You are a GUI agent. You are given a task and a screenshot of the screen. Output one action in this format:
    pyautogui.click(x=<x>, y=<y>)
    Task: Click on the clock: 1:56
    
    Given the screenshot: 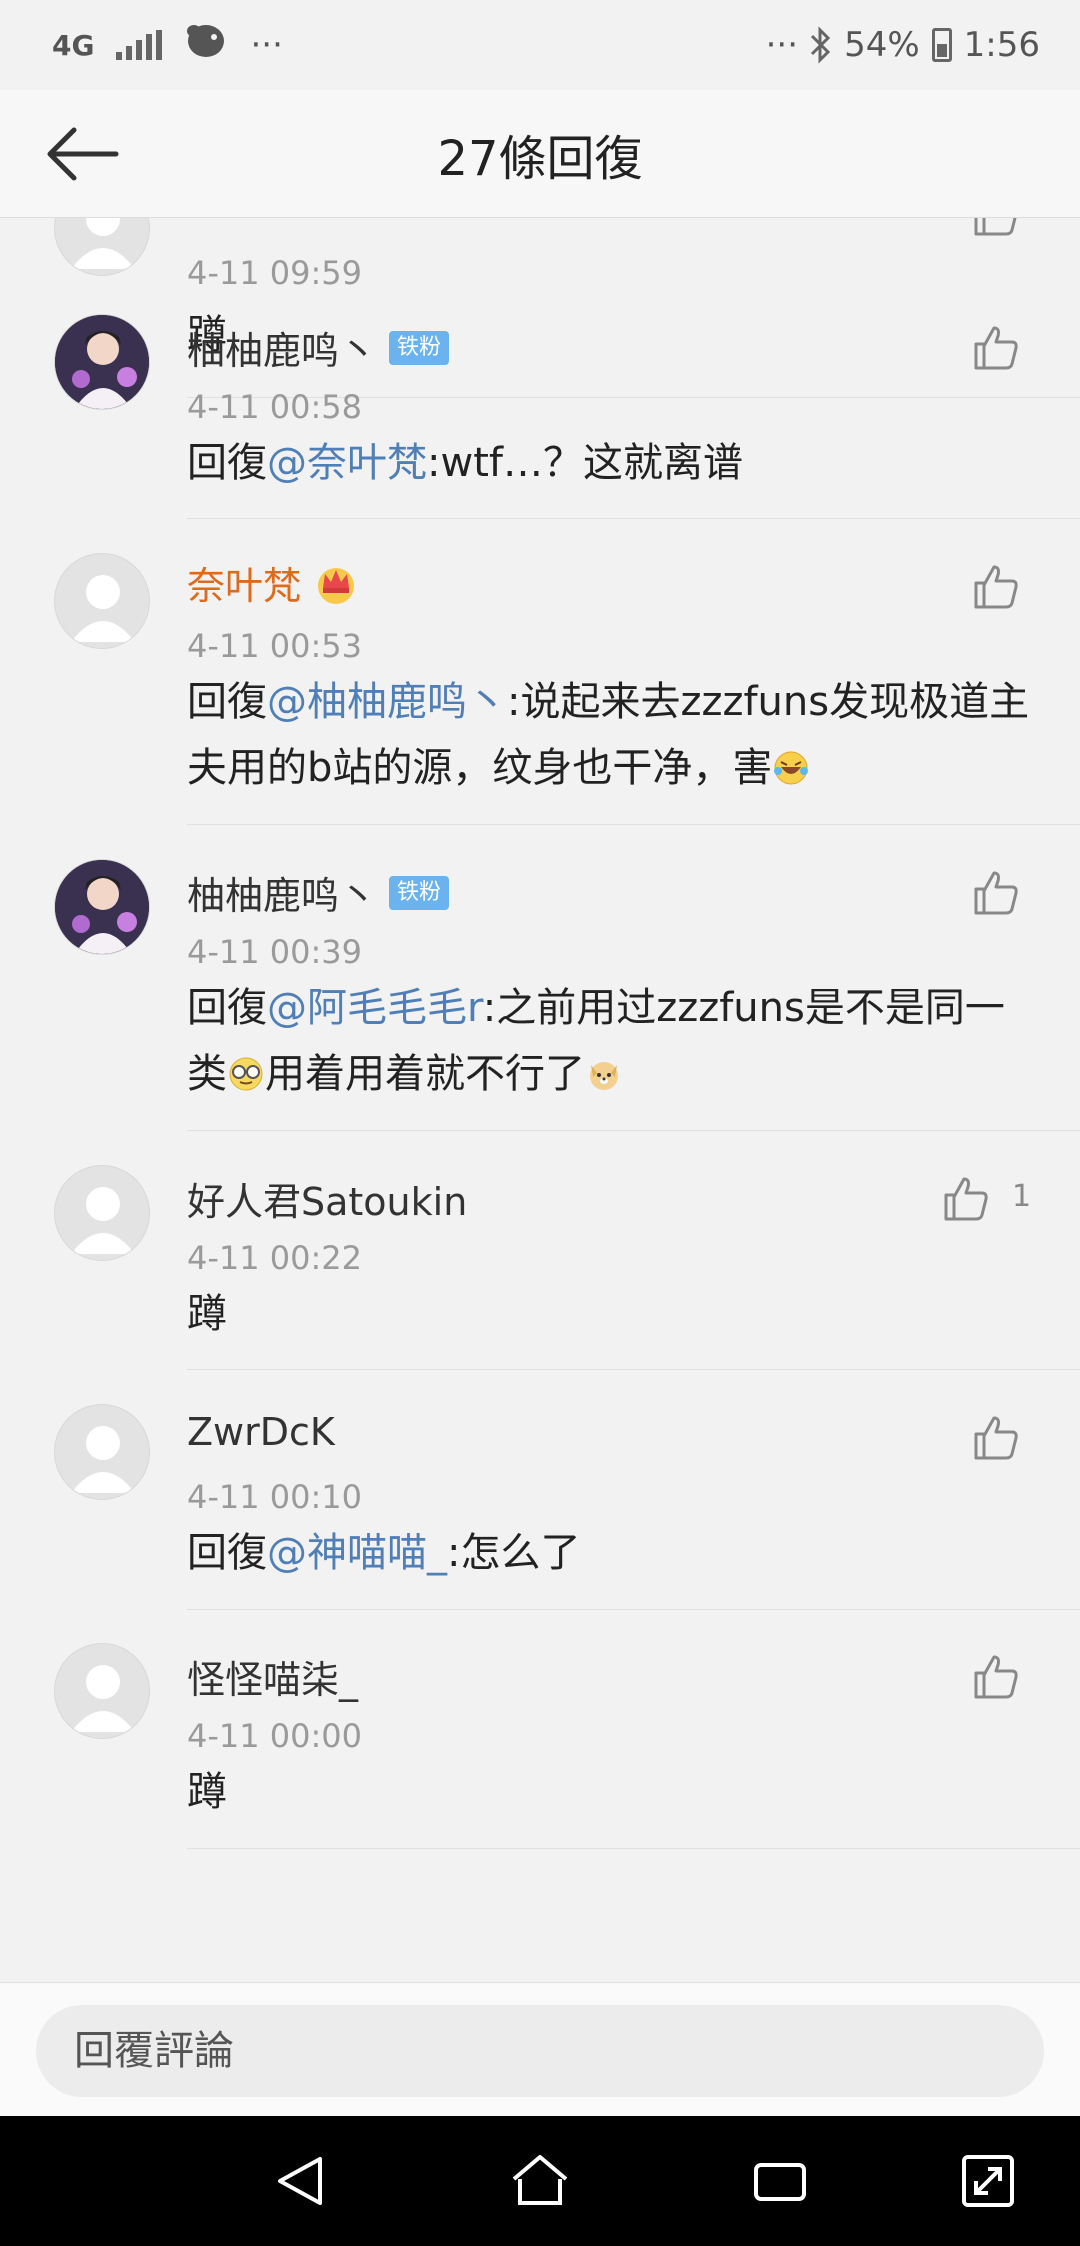 What is the action you would take?
    pyautogui.click(x=1001, y=45)
    